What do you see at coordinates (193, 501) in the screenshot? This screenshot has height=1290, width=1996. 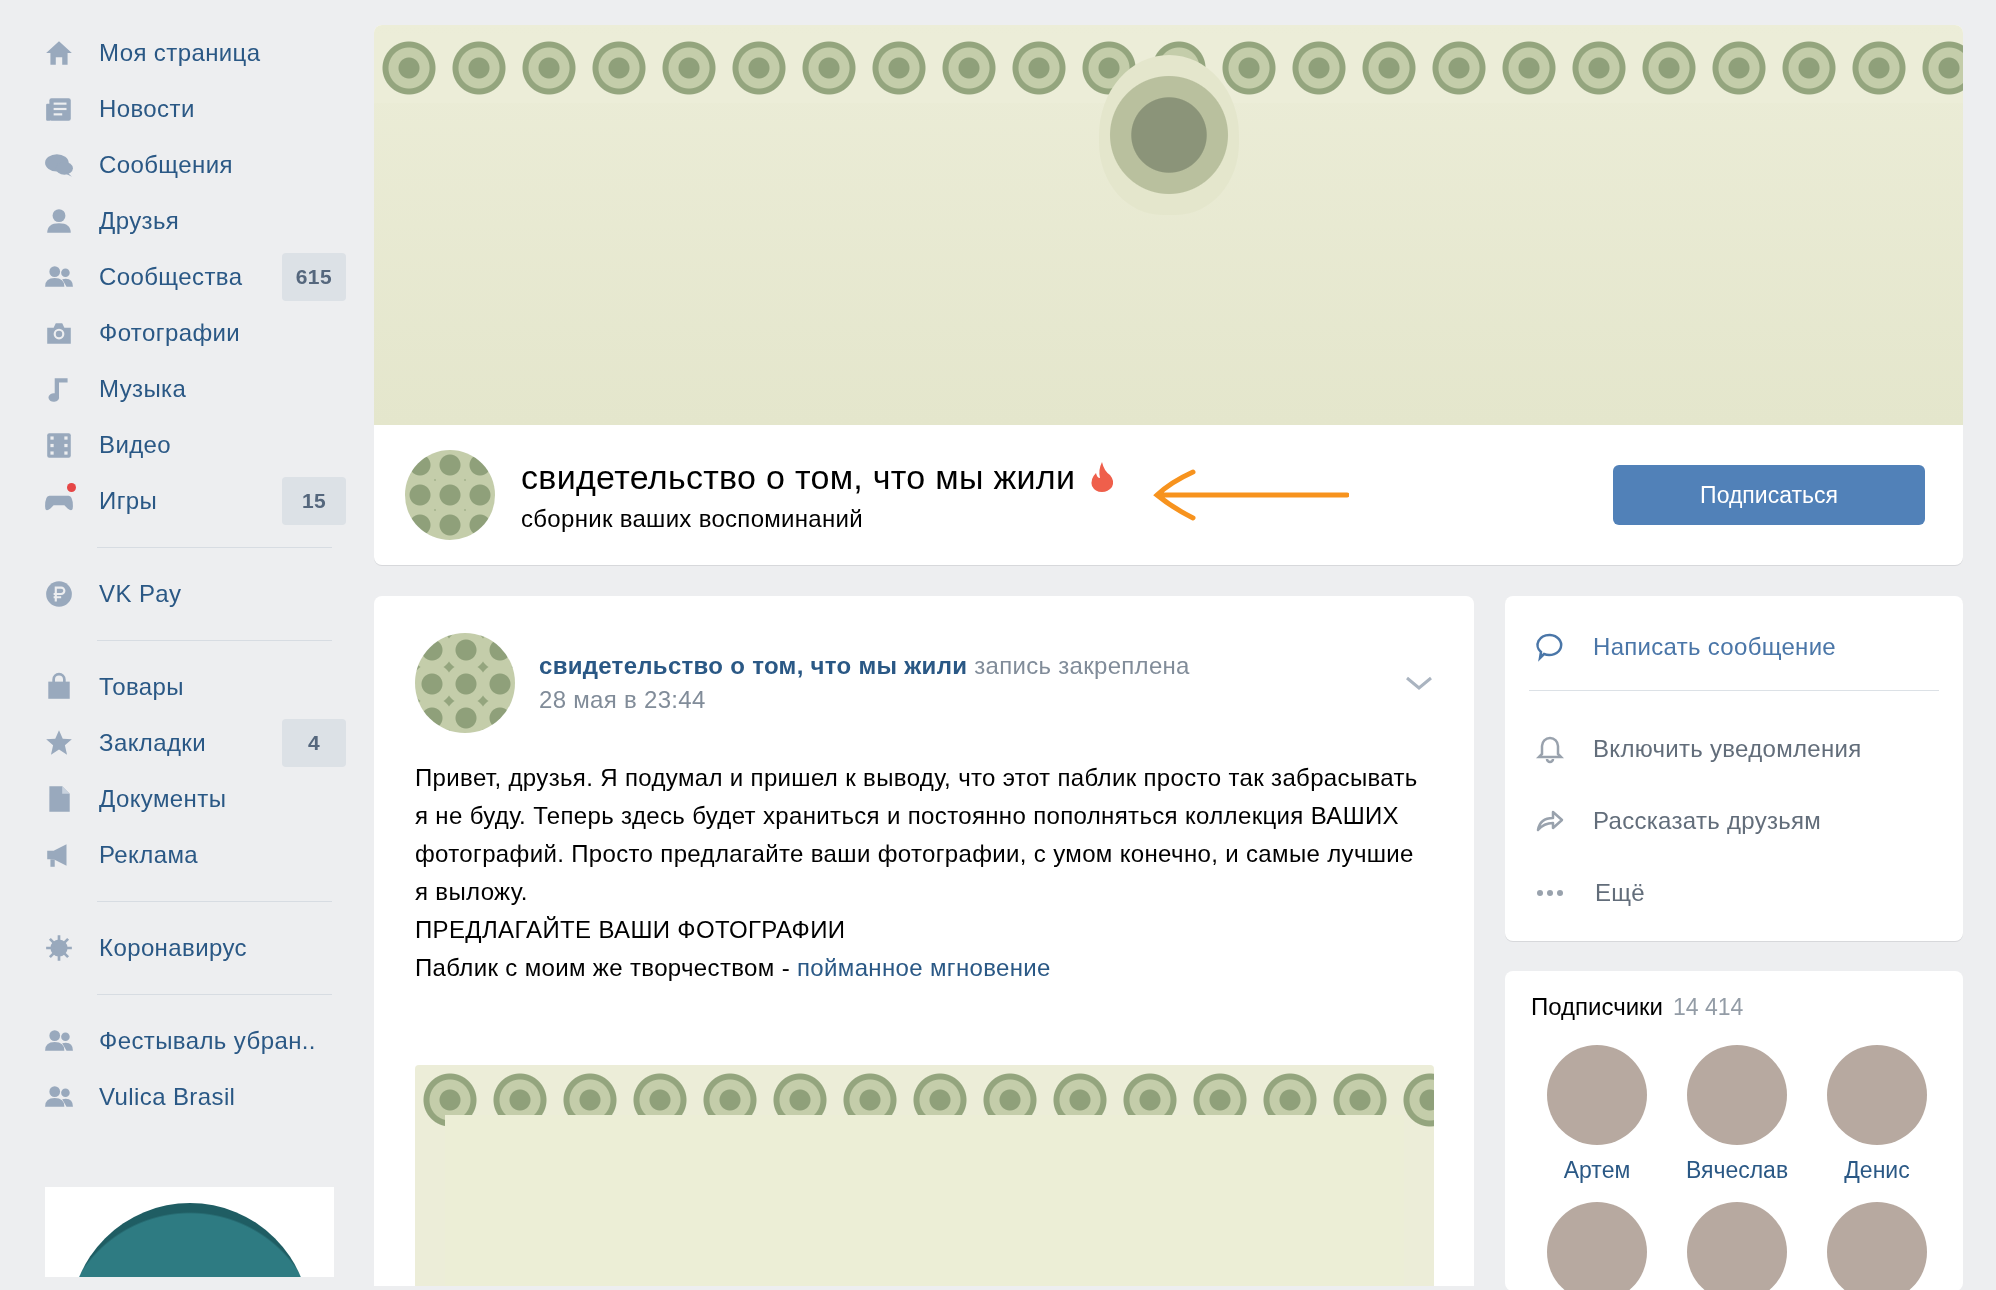 I see `sidebar-item: Игры 15` at bounding box center [193, 501].